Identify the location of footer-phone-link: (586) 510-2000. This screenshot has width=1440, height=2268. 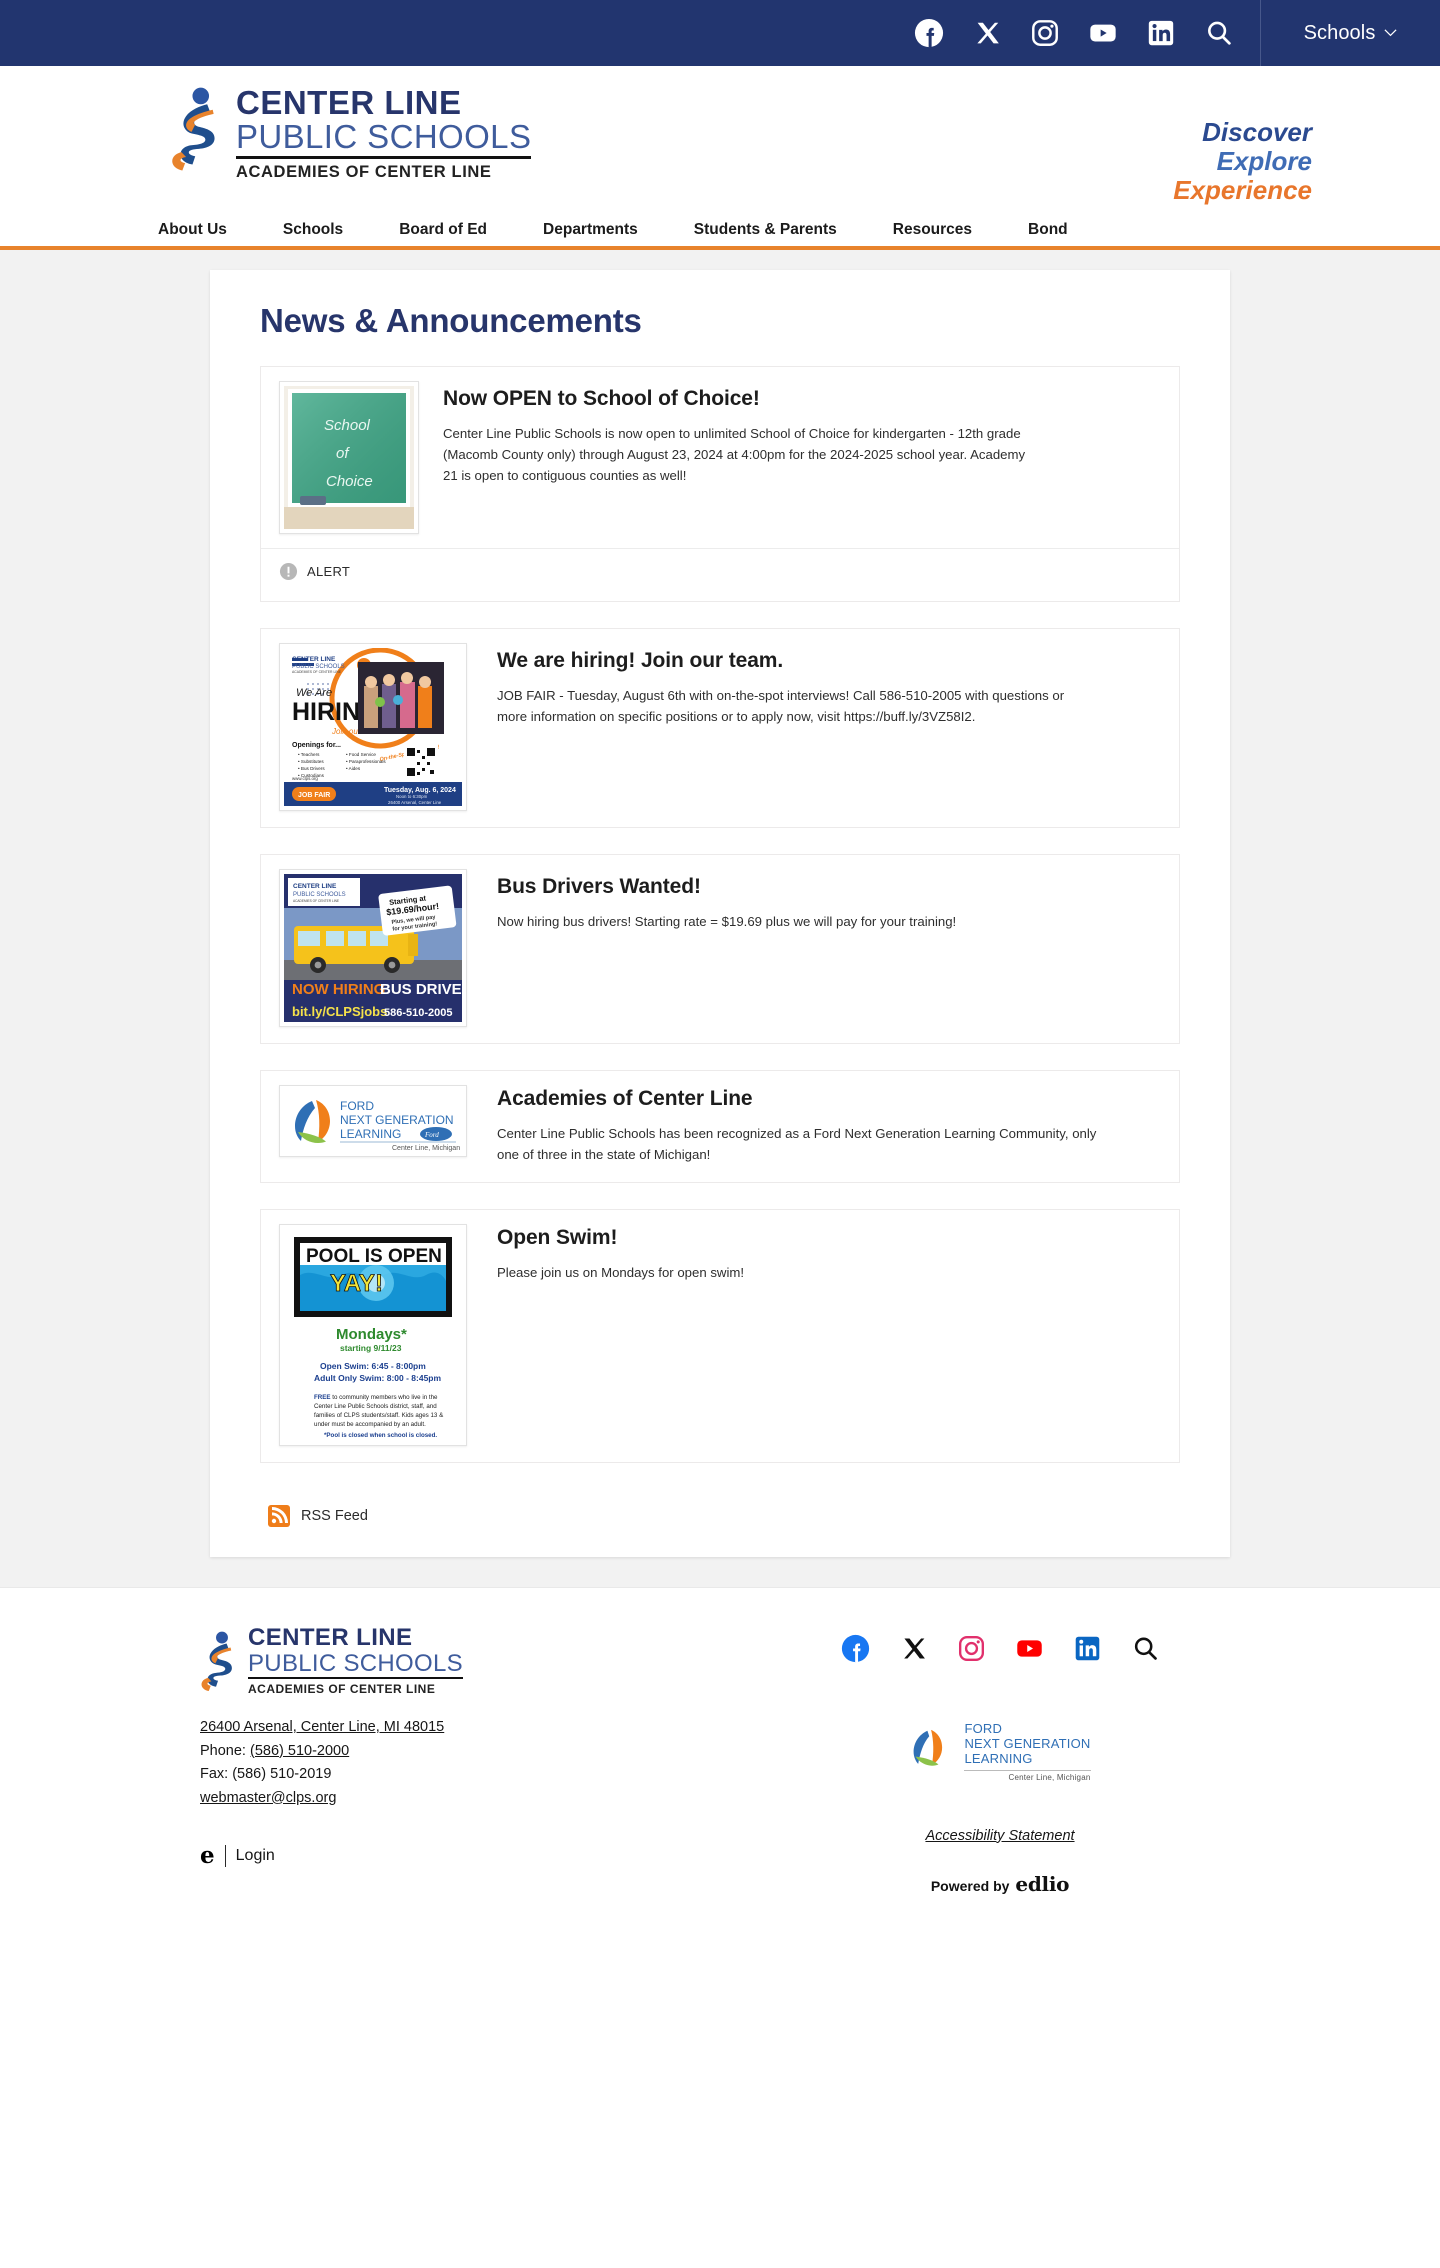
(299, 1751).